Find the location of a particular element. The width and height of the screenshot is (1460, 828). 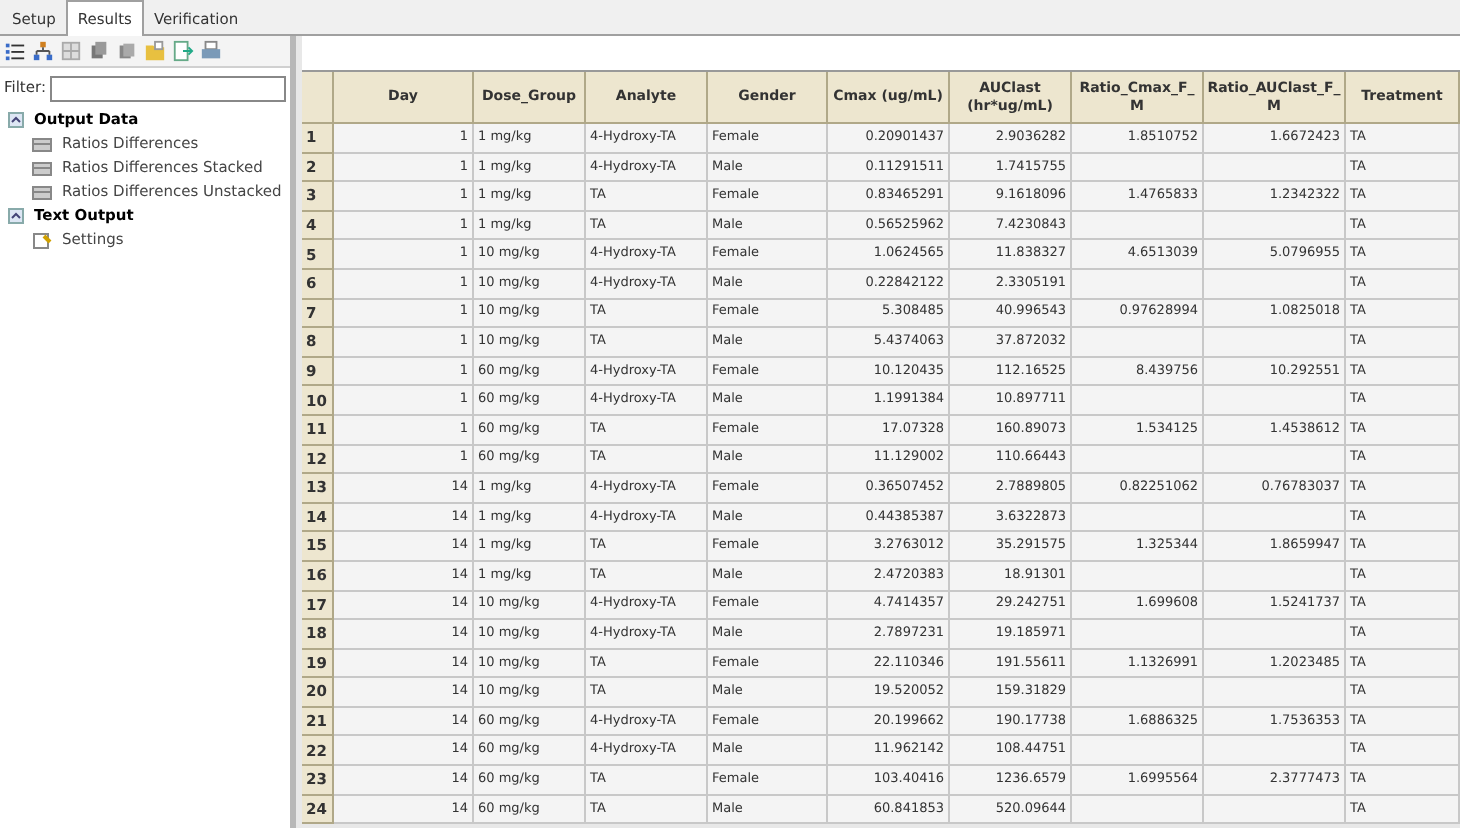

copy-icon is located at coordinates (99, 51).